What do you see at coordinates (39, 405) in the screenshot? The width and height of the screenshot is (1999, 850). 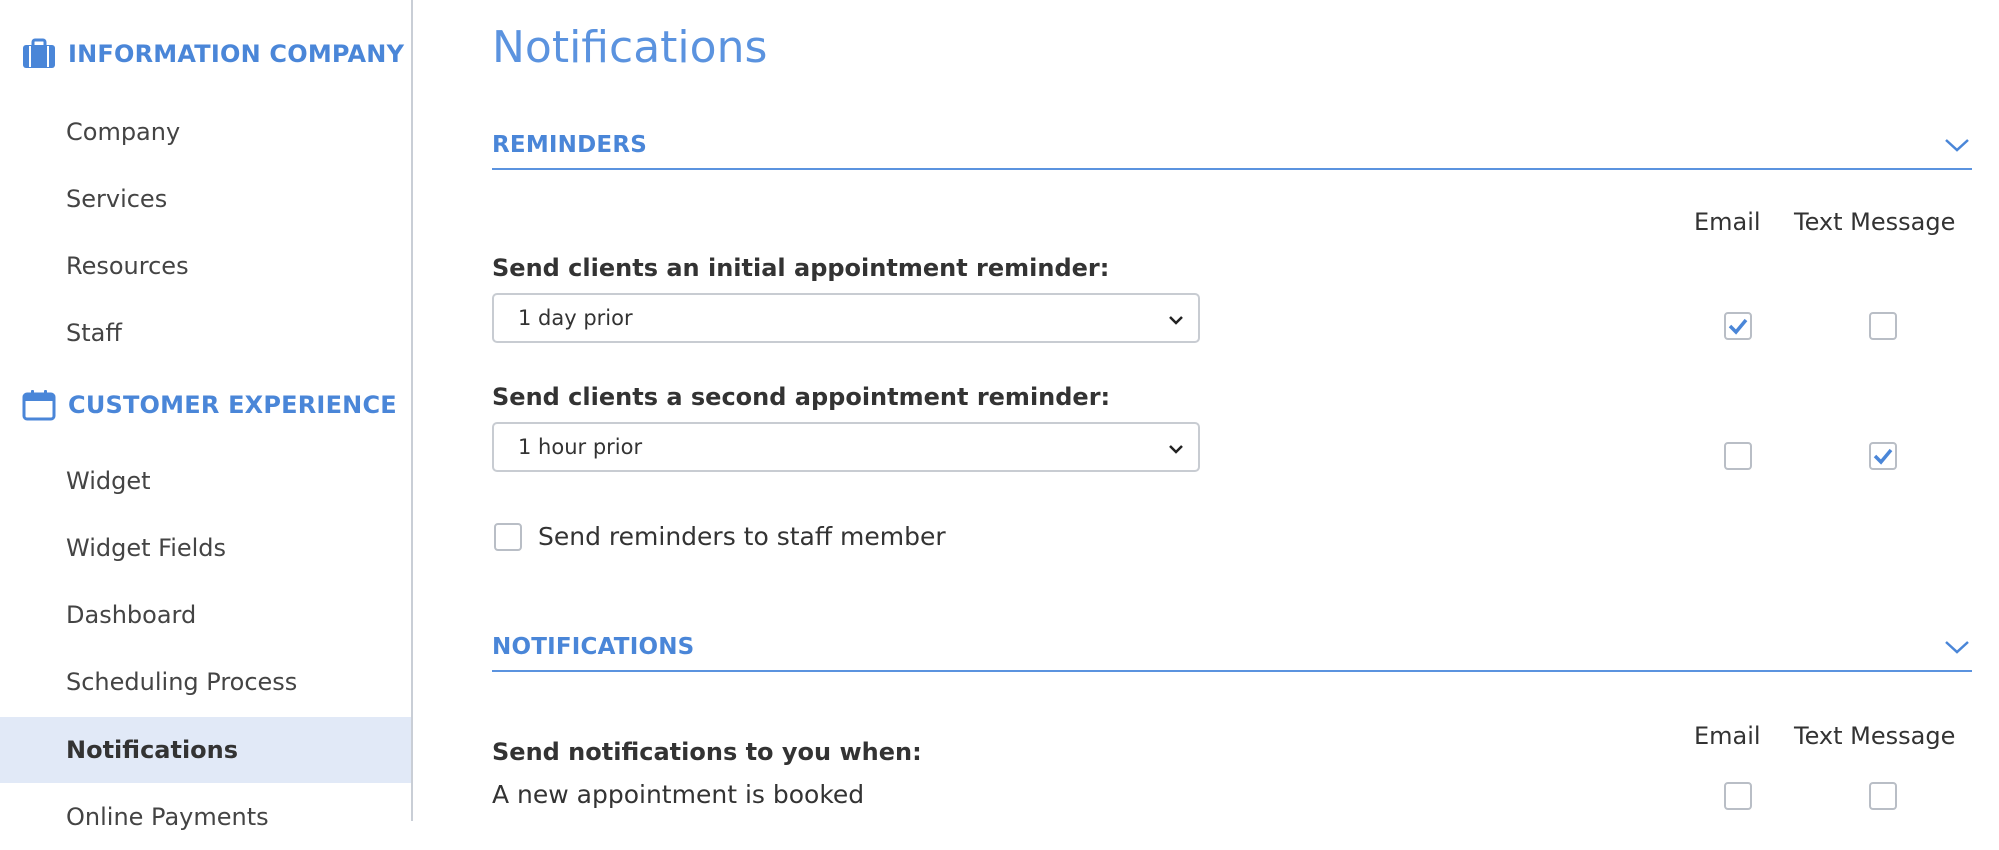 I see `calendar-icon` at bounding box center [39, 405].